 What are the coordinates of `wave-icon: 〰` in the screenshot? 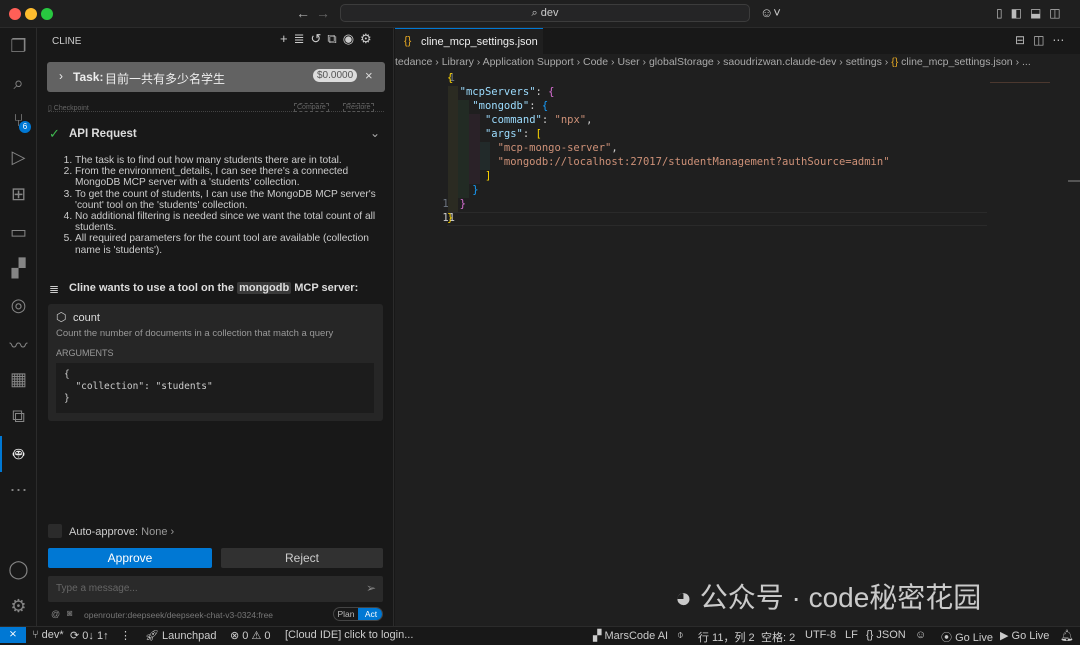 It's located at (18, 345).